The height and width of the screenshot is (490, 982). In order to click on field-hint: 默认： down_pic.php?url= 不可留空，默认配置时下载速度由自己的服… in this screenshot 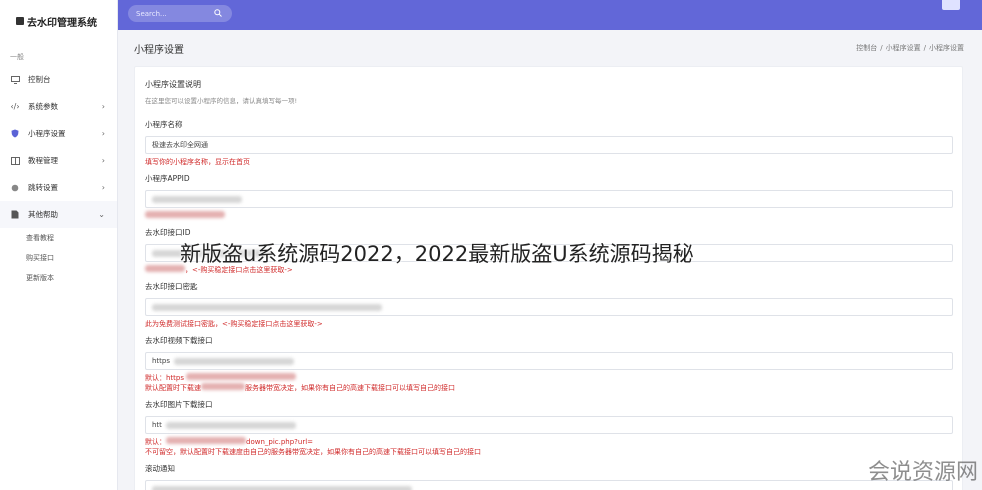, I will do `click(548, 447)`.